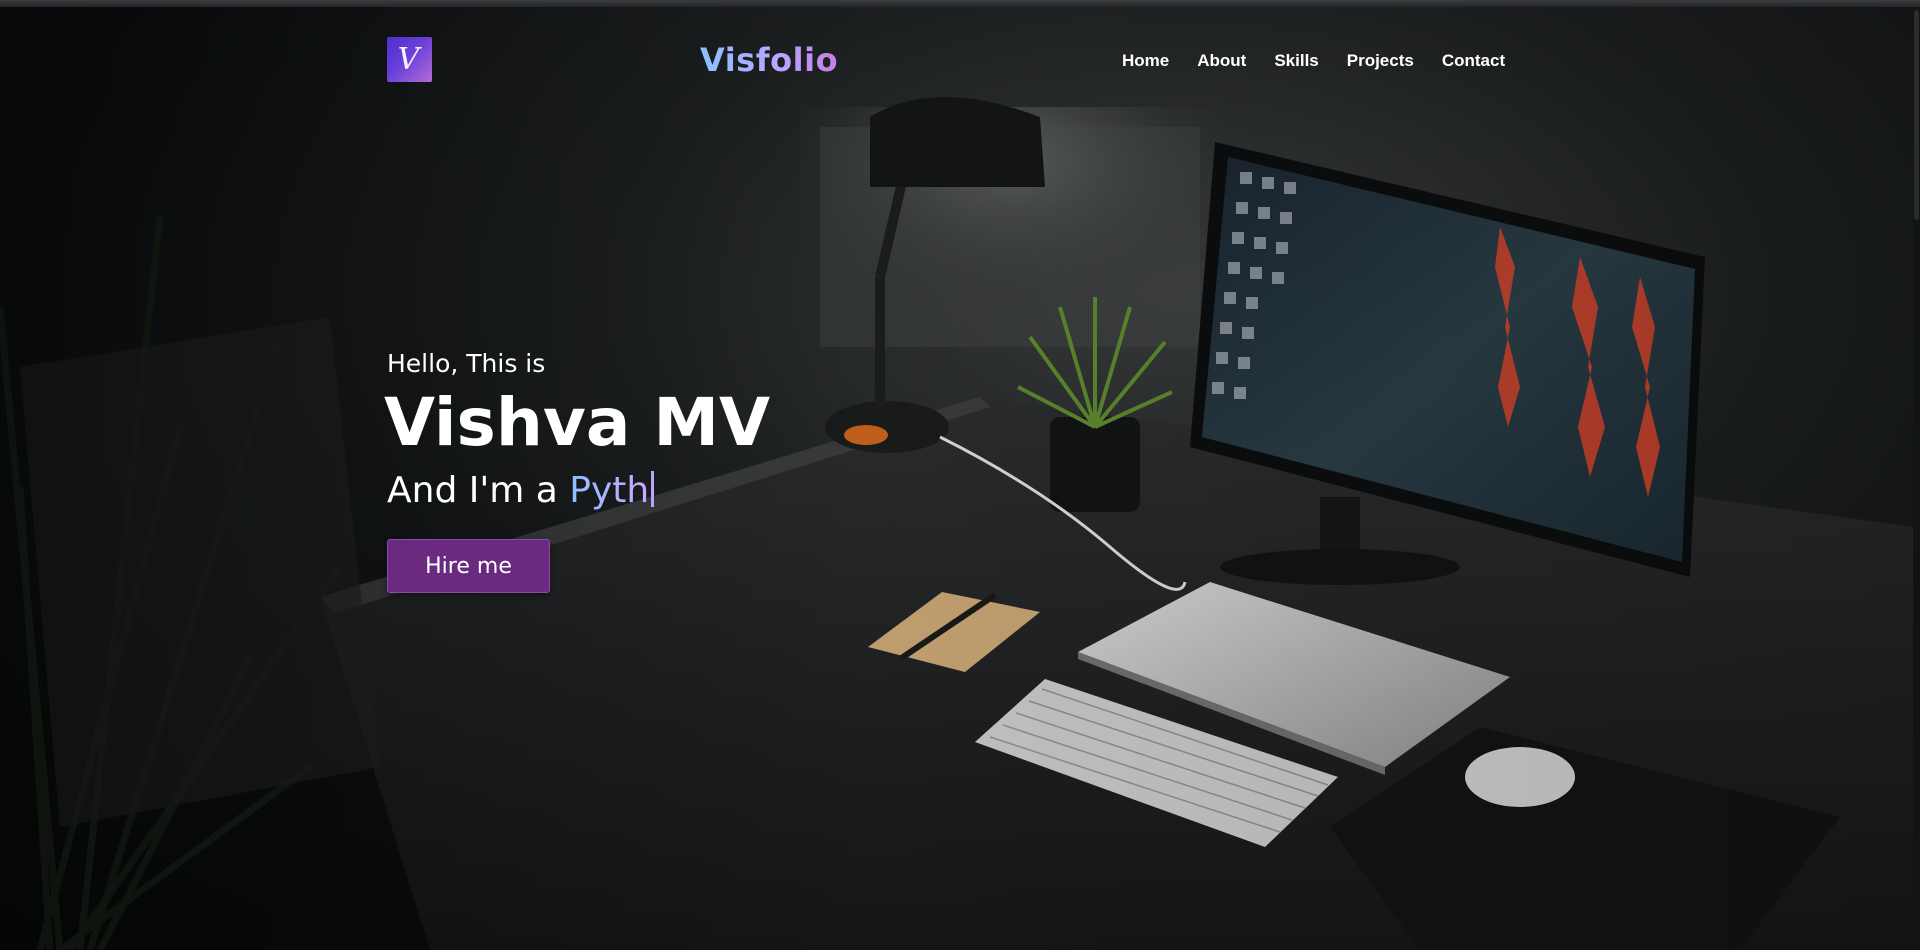 Image resolution: width=1920 pixels, height=950 pixels. I want to click on plant-pot, so click(1095, 464).